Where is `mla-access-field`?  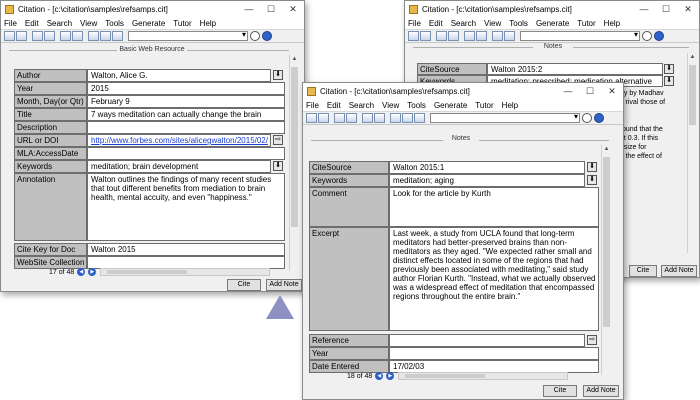 mla-access-field is located at coordinates (186, 153).